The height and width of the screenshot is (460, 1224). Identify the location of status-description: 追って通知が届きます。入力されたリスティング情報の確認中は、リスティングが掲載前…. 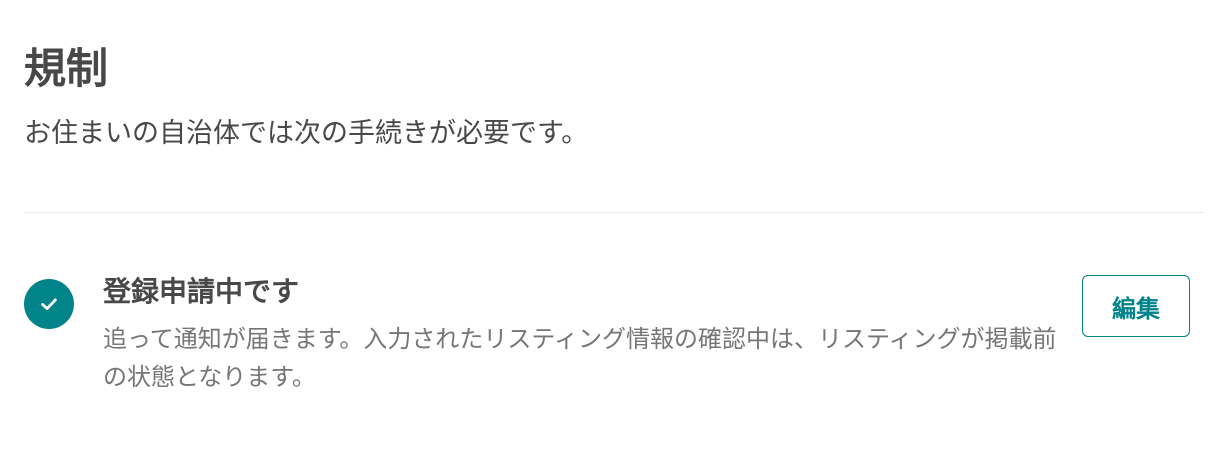
(580, 358).